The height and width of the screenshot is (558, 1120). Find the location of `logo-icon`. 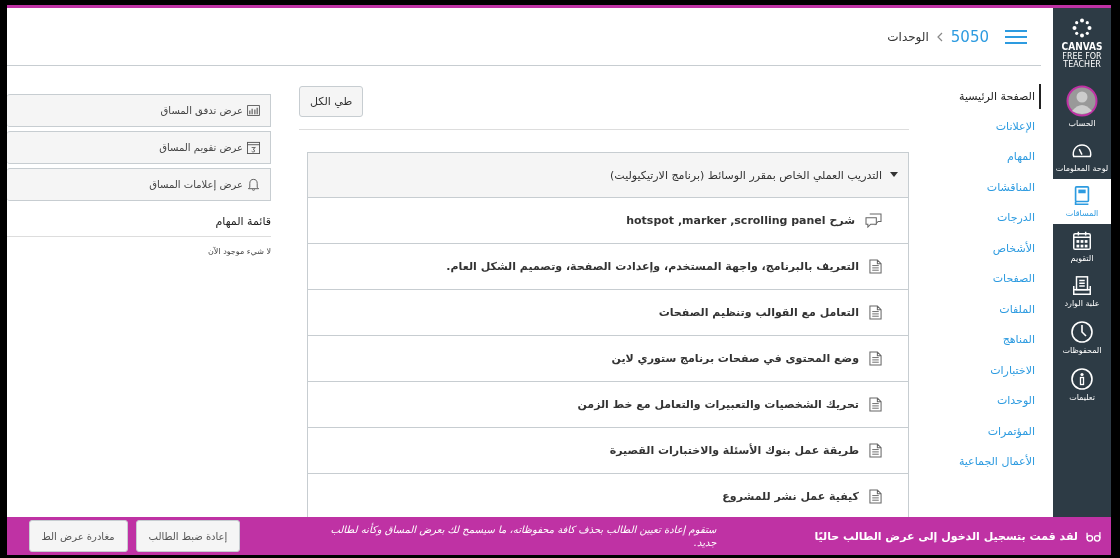

logo-icon is located at coordinates (1082, 28).